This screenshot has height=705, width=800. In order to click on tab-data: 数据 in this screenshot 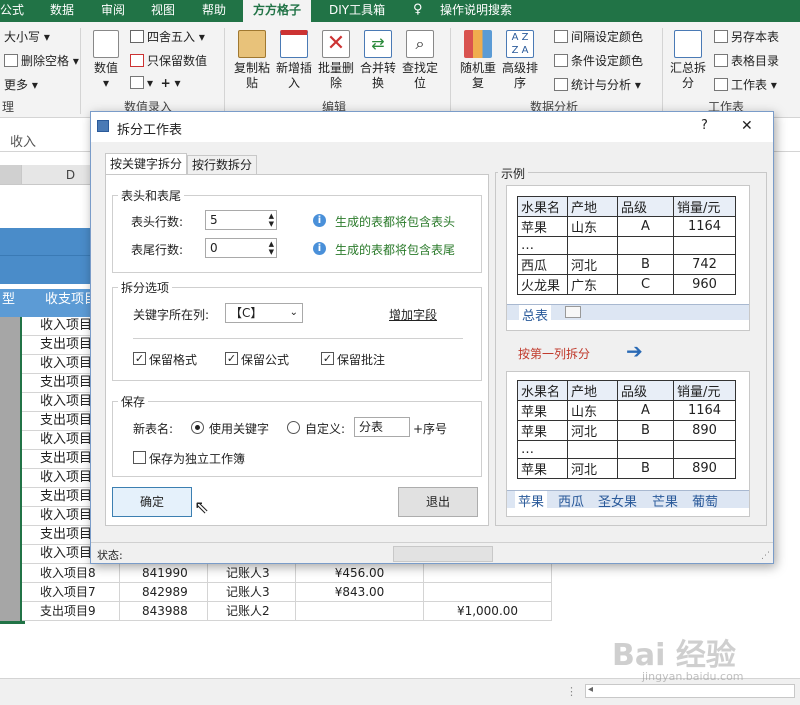, I will do `click(62, 11)`.